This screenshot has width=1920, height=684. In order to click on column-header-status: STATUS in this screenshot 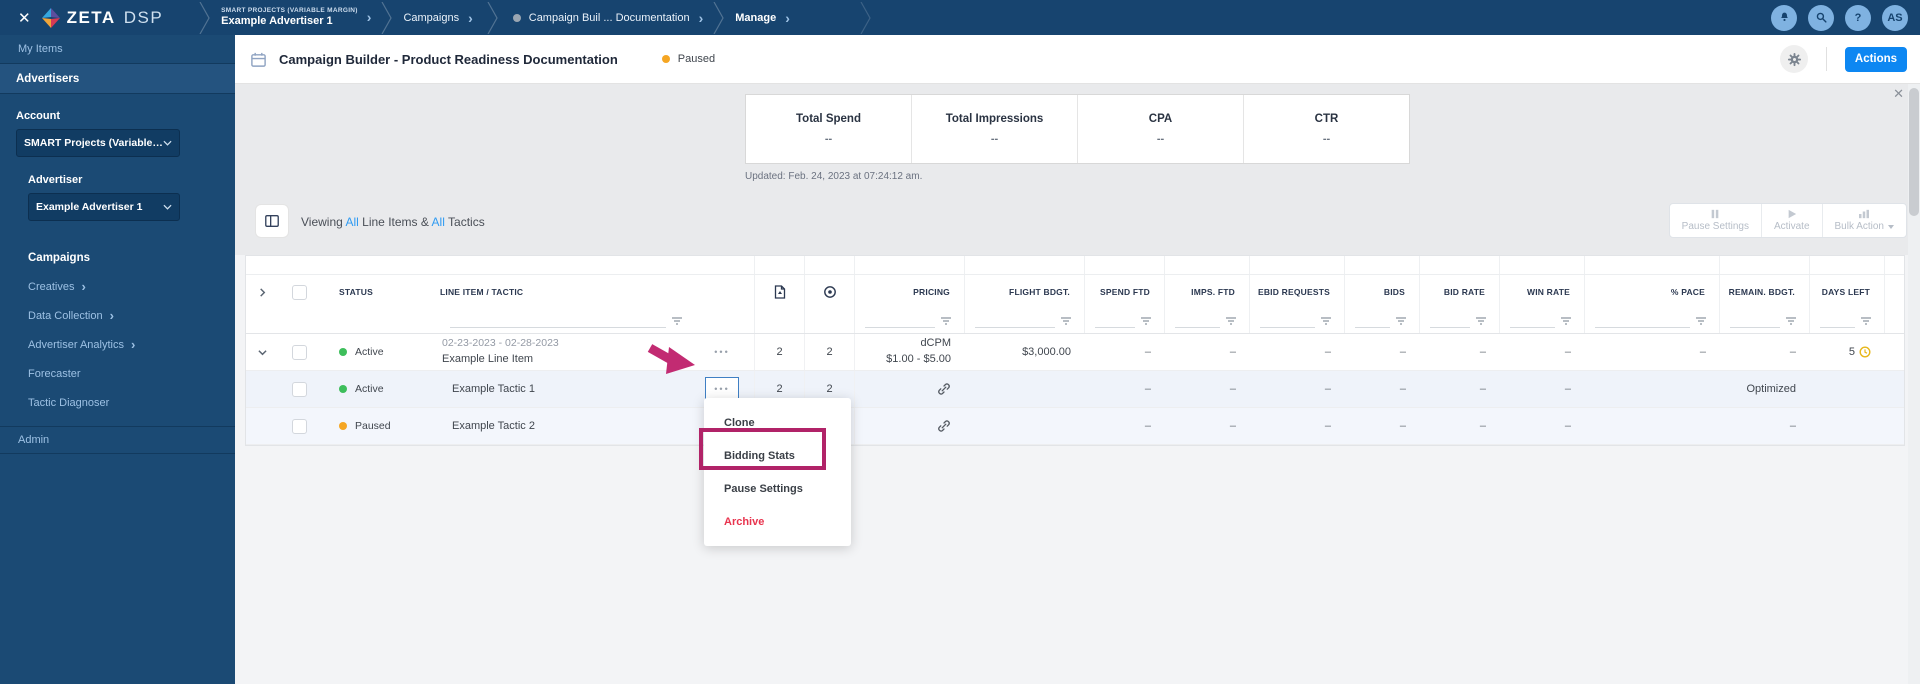, I will do `click(382, 292)`.